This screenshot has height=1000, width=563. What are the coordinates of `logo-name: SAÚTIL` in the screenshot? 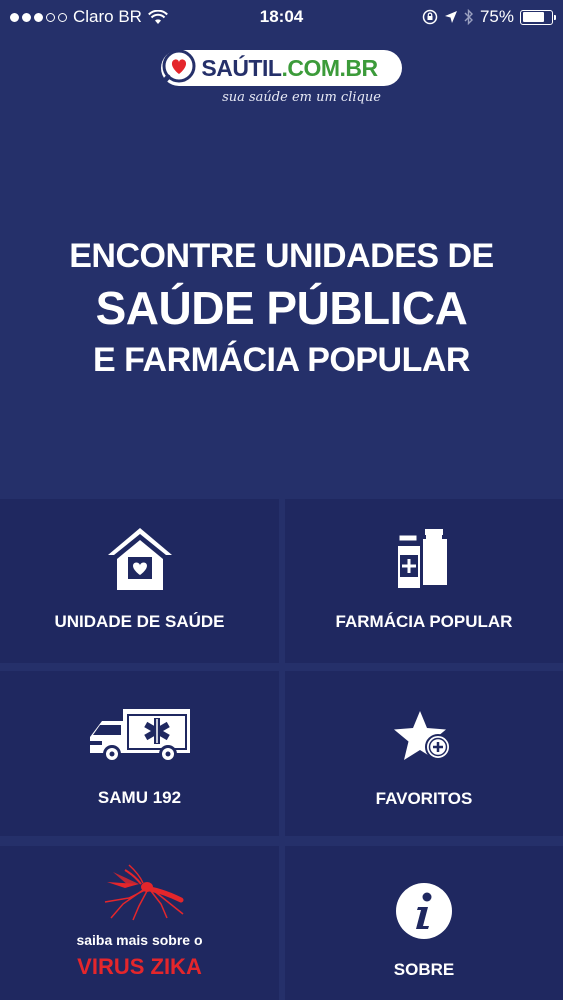 It's located at (241, 67).